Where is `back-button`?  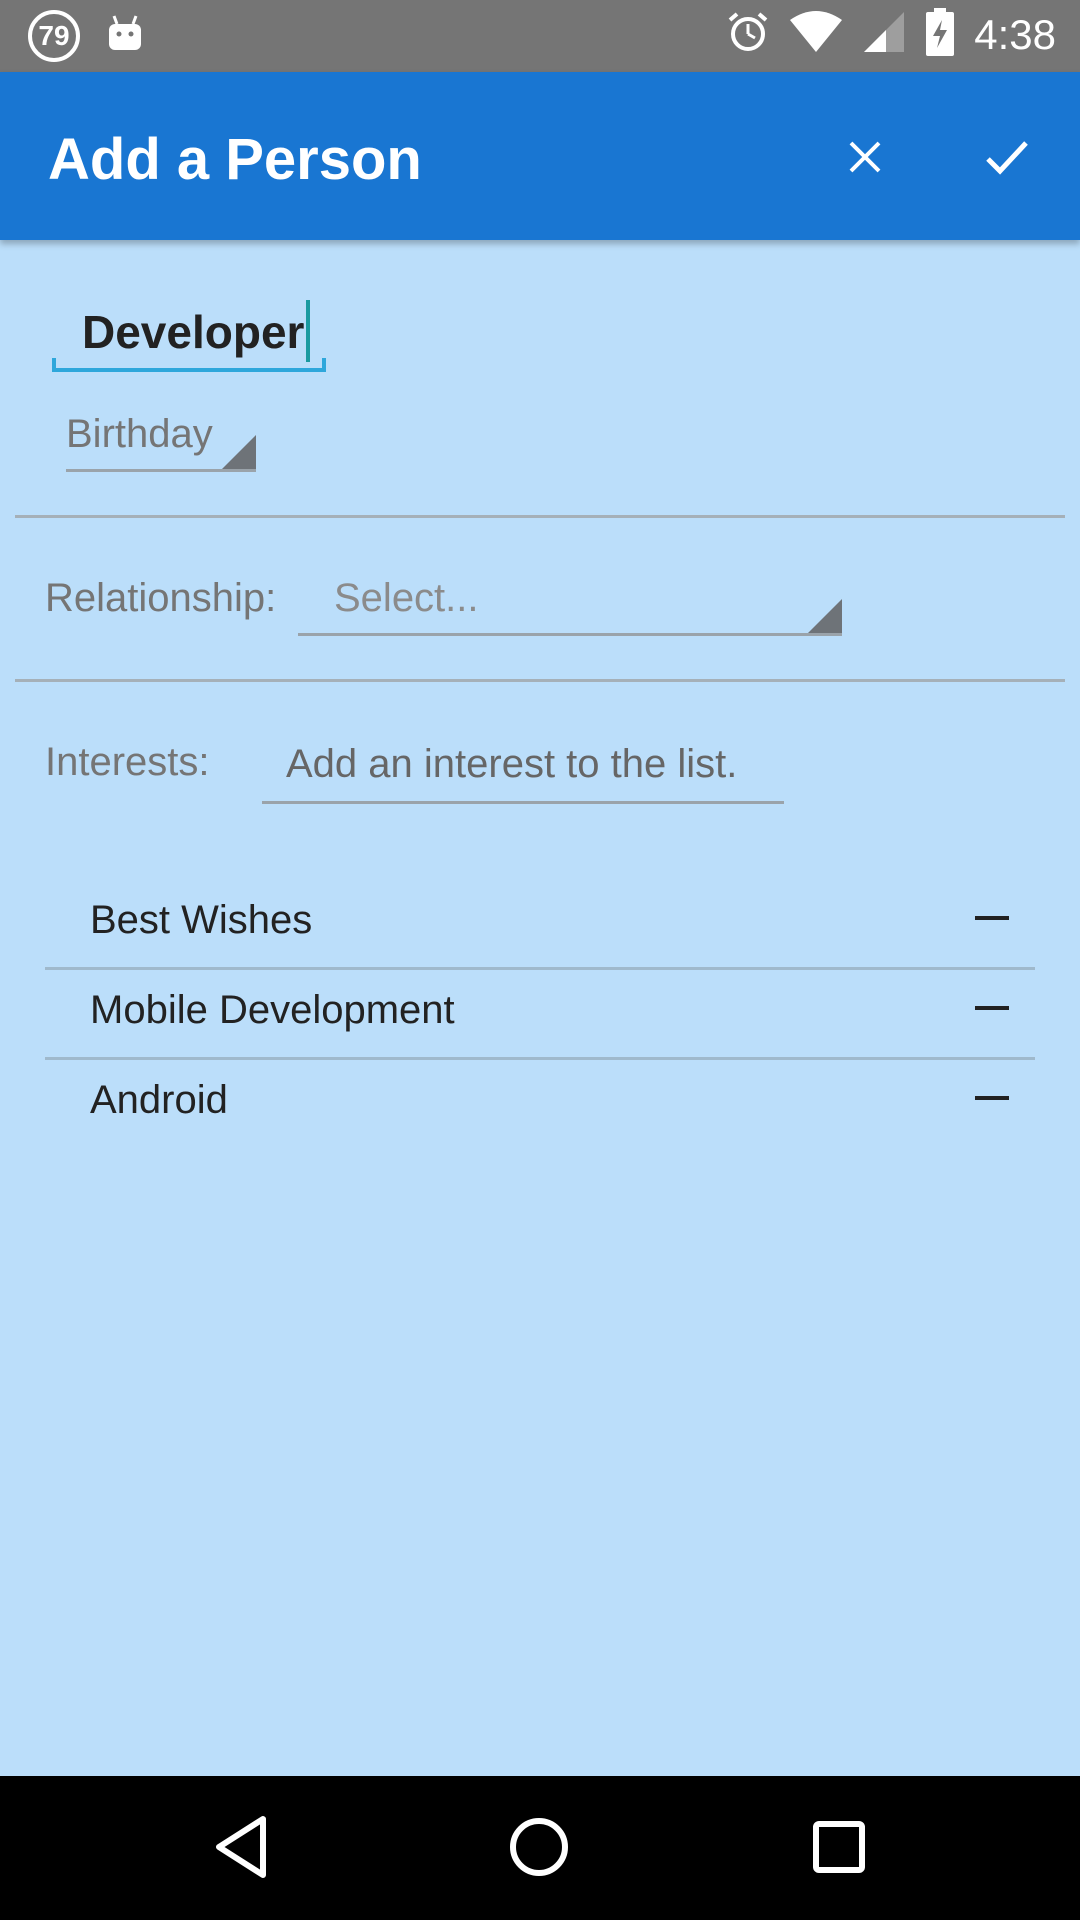 back-button is located at coordinates (241, 1847).